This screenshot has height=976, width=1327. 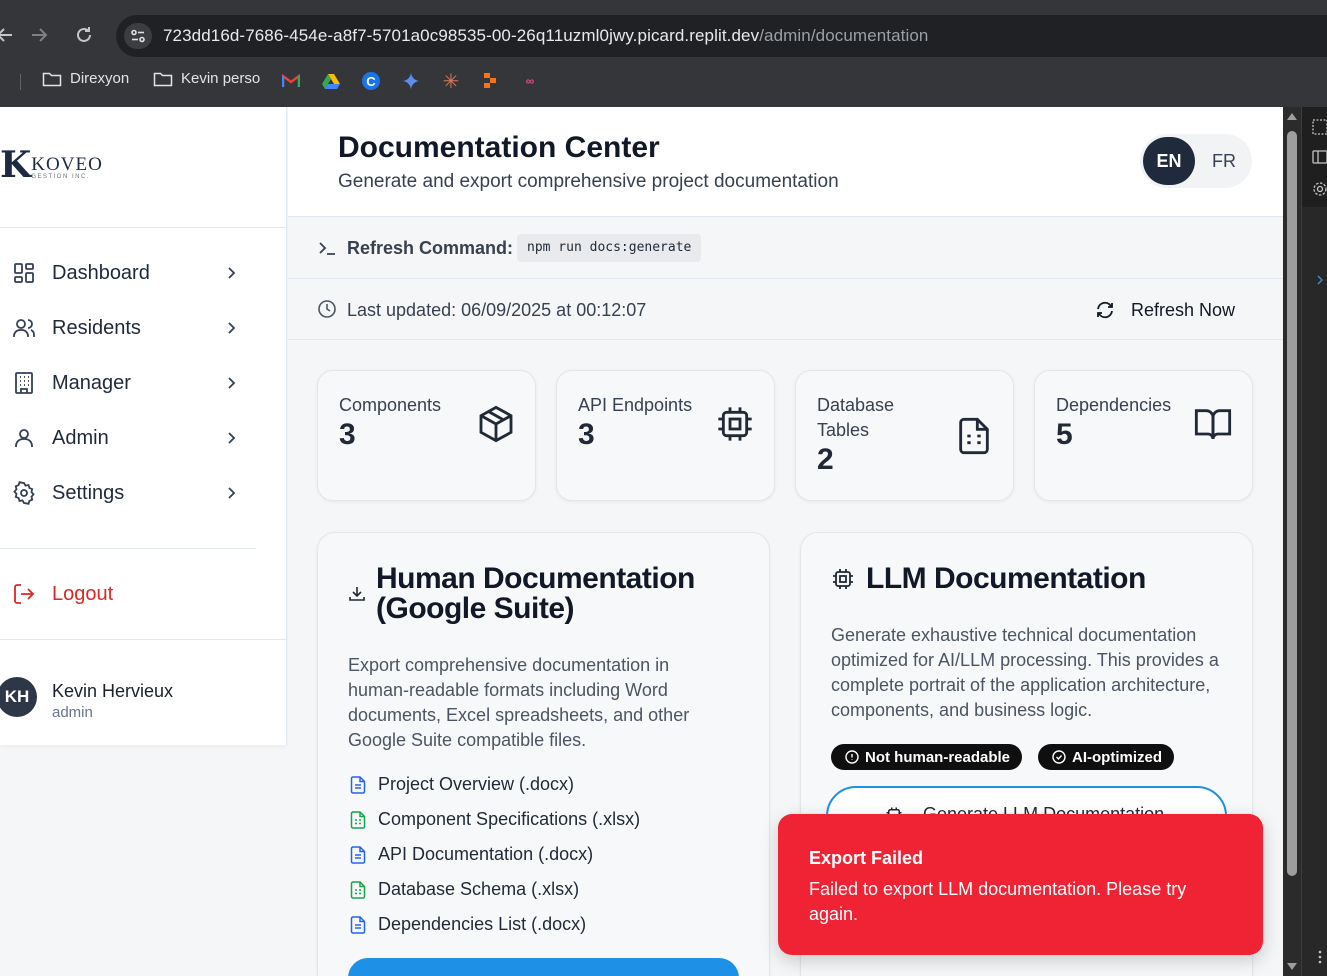 I want to click on stat-value: 5, so click(x=1064, y=434).